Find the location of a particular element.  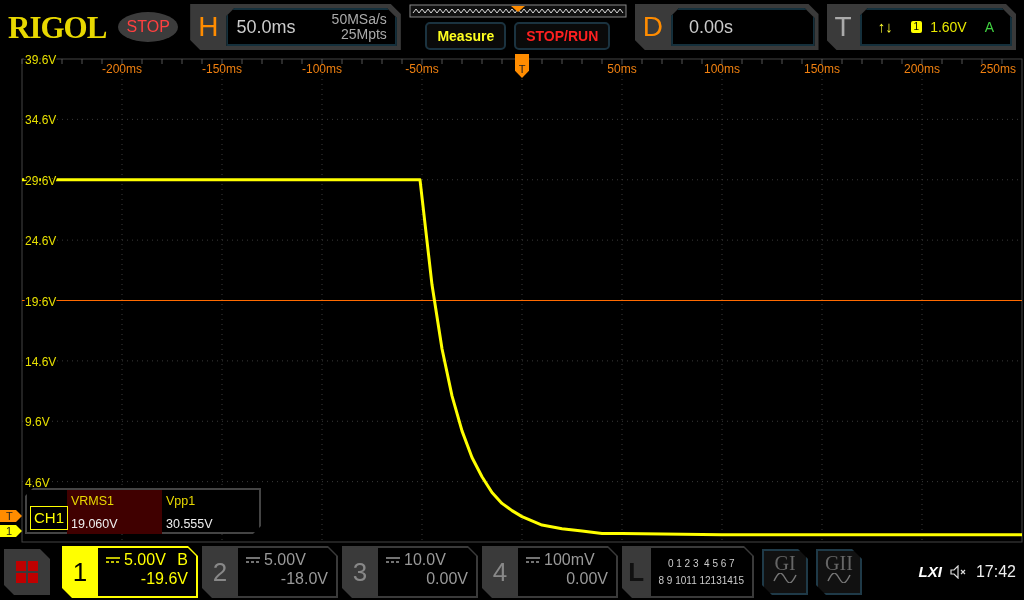

bandwidth-limit: B is located at coordinates (182, 560).